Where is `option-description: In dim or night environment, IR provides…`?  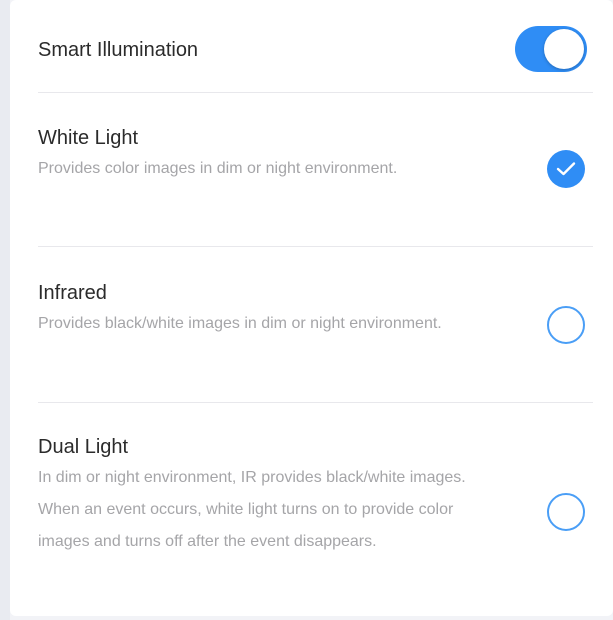
option-description: In dim or night environment, IR provides… is located at coordinates (252, 509).